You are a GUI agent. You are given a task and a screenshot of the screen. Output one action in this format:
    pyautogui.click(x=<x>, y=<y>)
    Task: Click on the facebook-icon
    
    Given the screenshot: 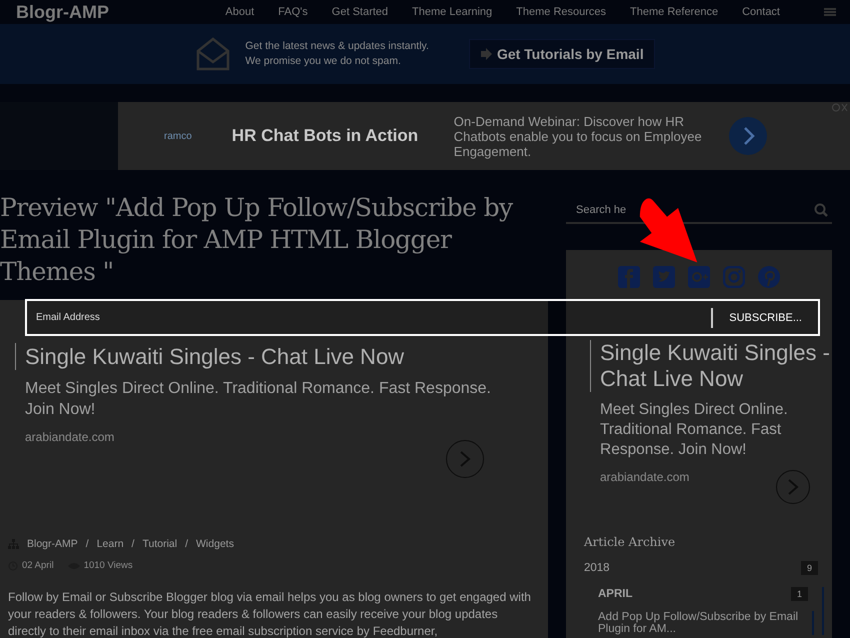 What is the action you would take?
    pyautogui.click(x=629, y=277)
    